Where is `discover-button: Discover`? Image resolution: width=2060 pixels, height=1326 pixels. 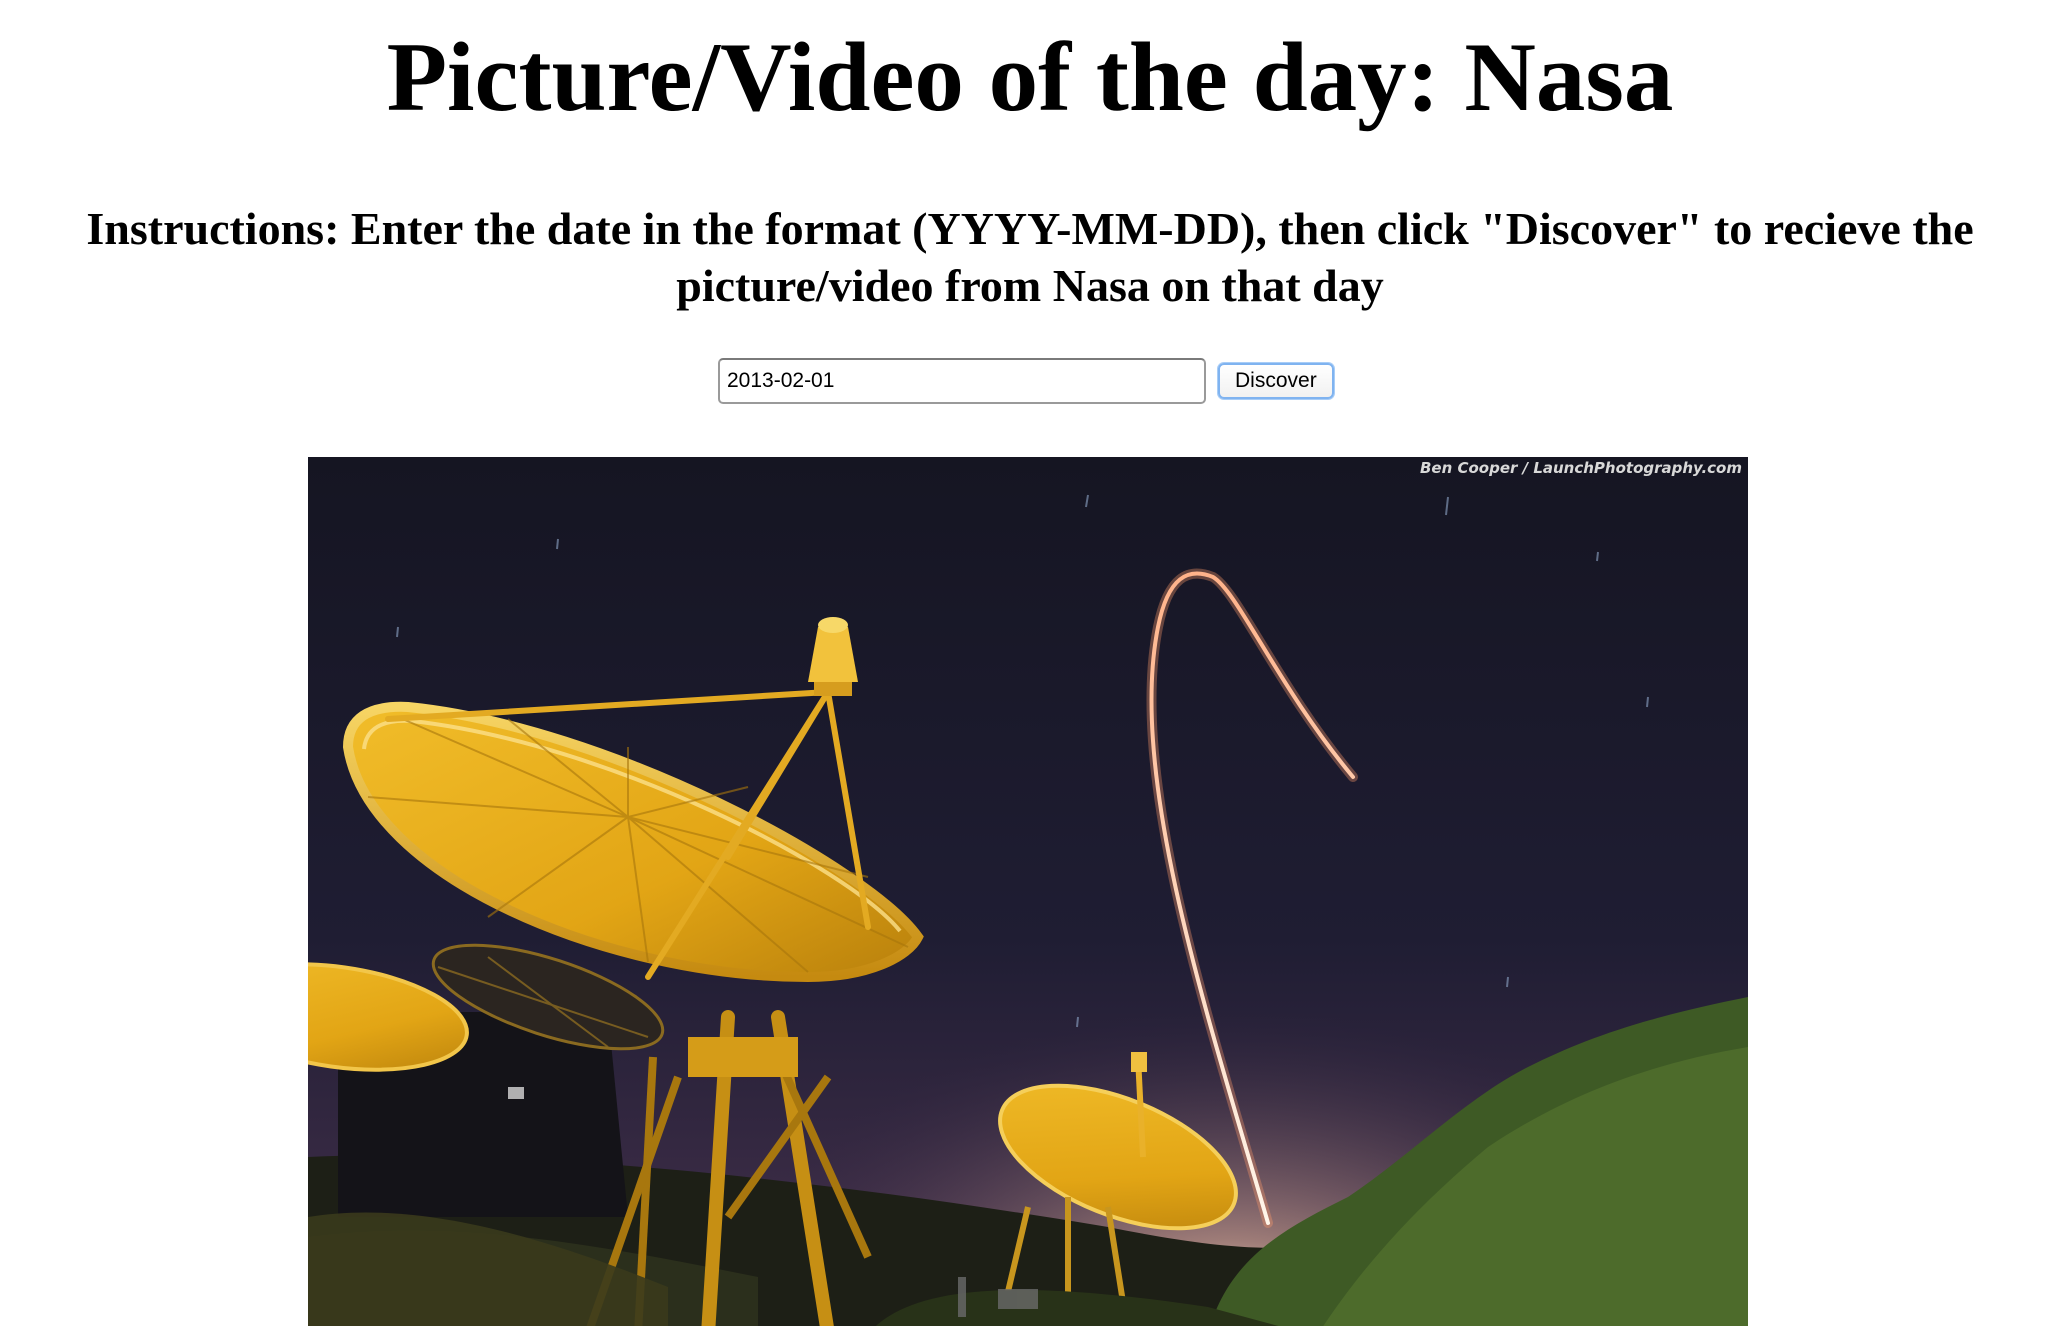 discover-button: Discover is located at coordinates (1276, 381).